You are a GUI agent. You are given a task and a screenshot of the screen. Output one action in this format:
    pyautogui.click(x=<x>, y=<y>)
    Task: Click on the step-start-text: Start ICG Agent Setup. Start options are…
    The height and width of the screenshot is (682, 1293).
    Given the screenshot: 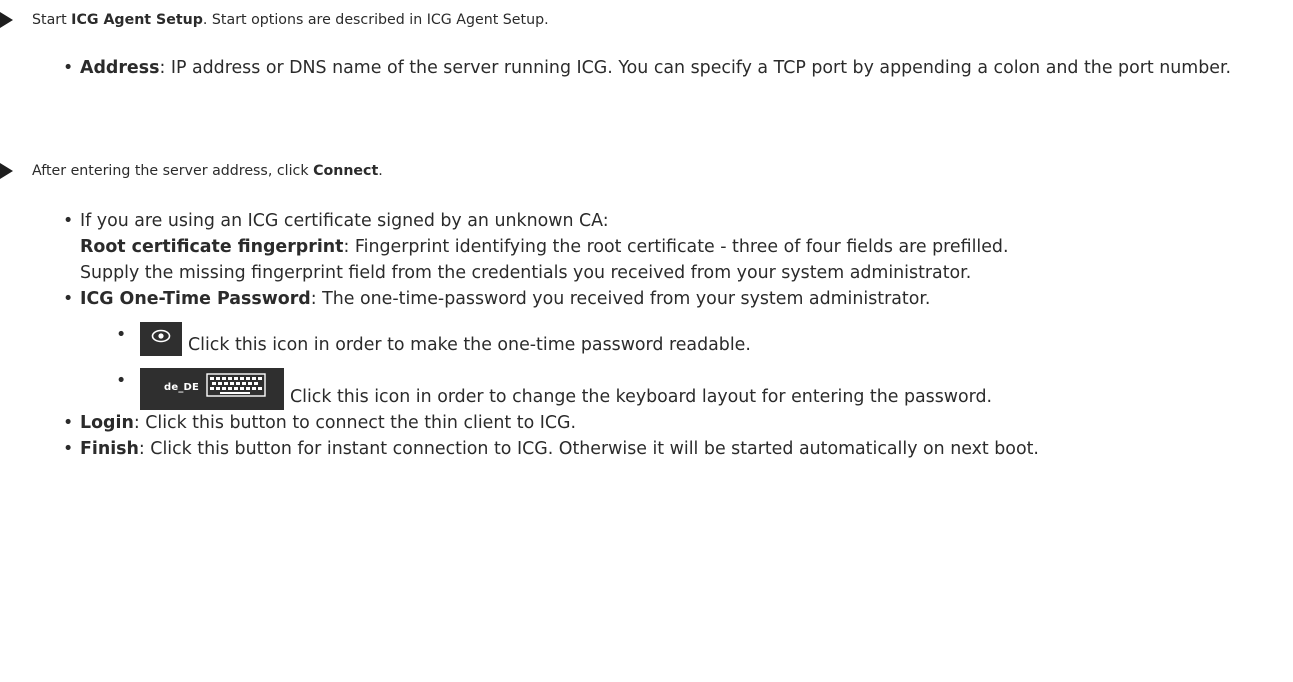 What is the action you would take?
    pyautogui.click(x=290, y=20)
    